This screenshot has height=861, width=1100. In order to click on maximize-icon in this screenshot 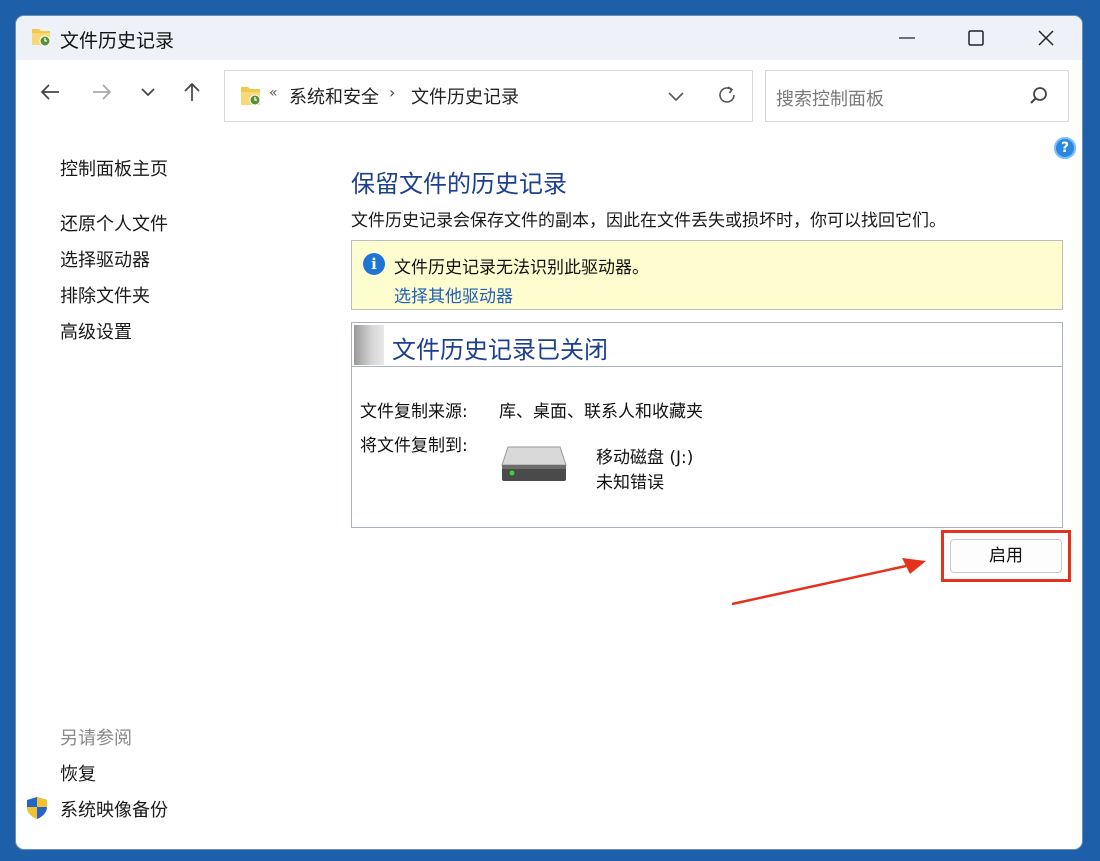, I will do `click(976, 38)`.